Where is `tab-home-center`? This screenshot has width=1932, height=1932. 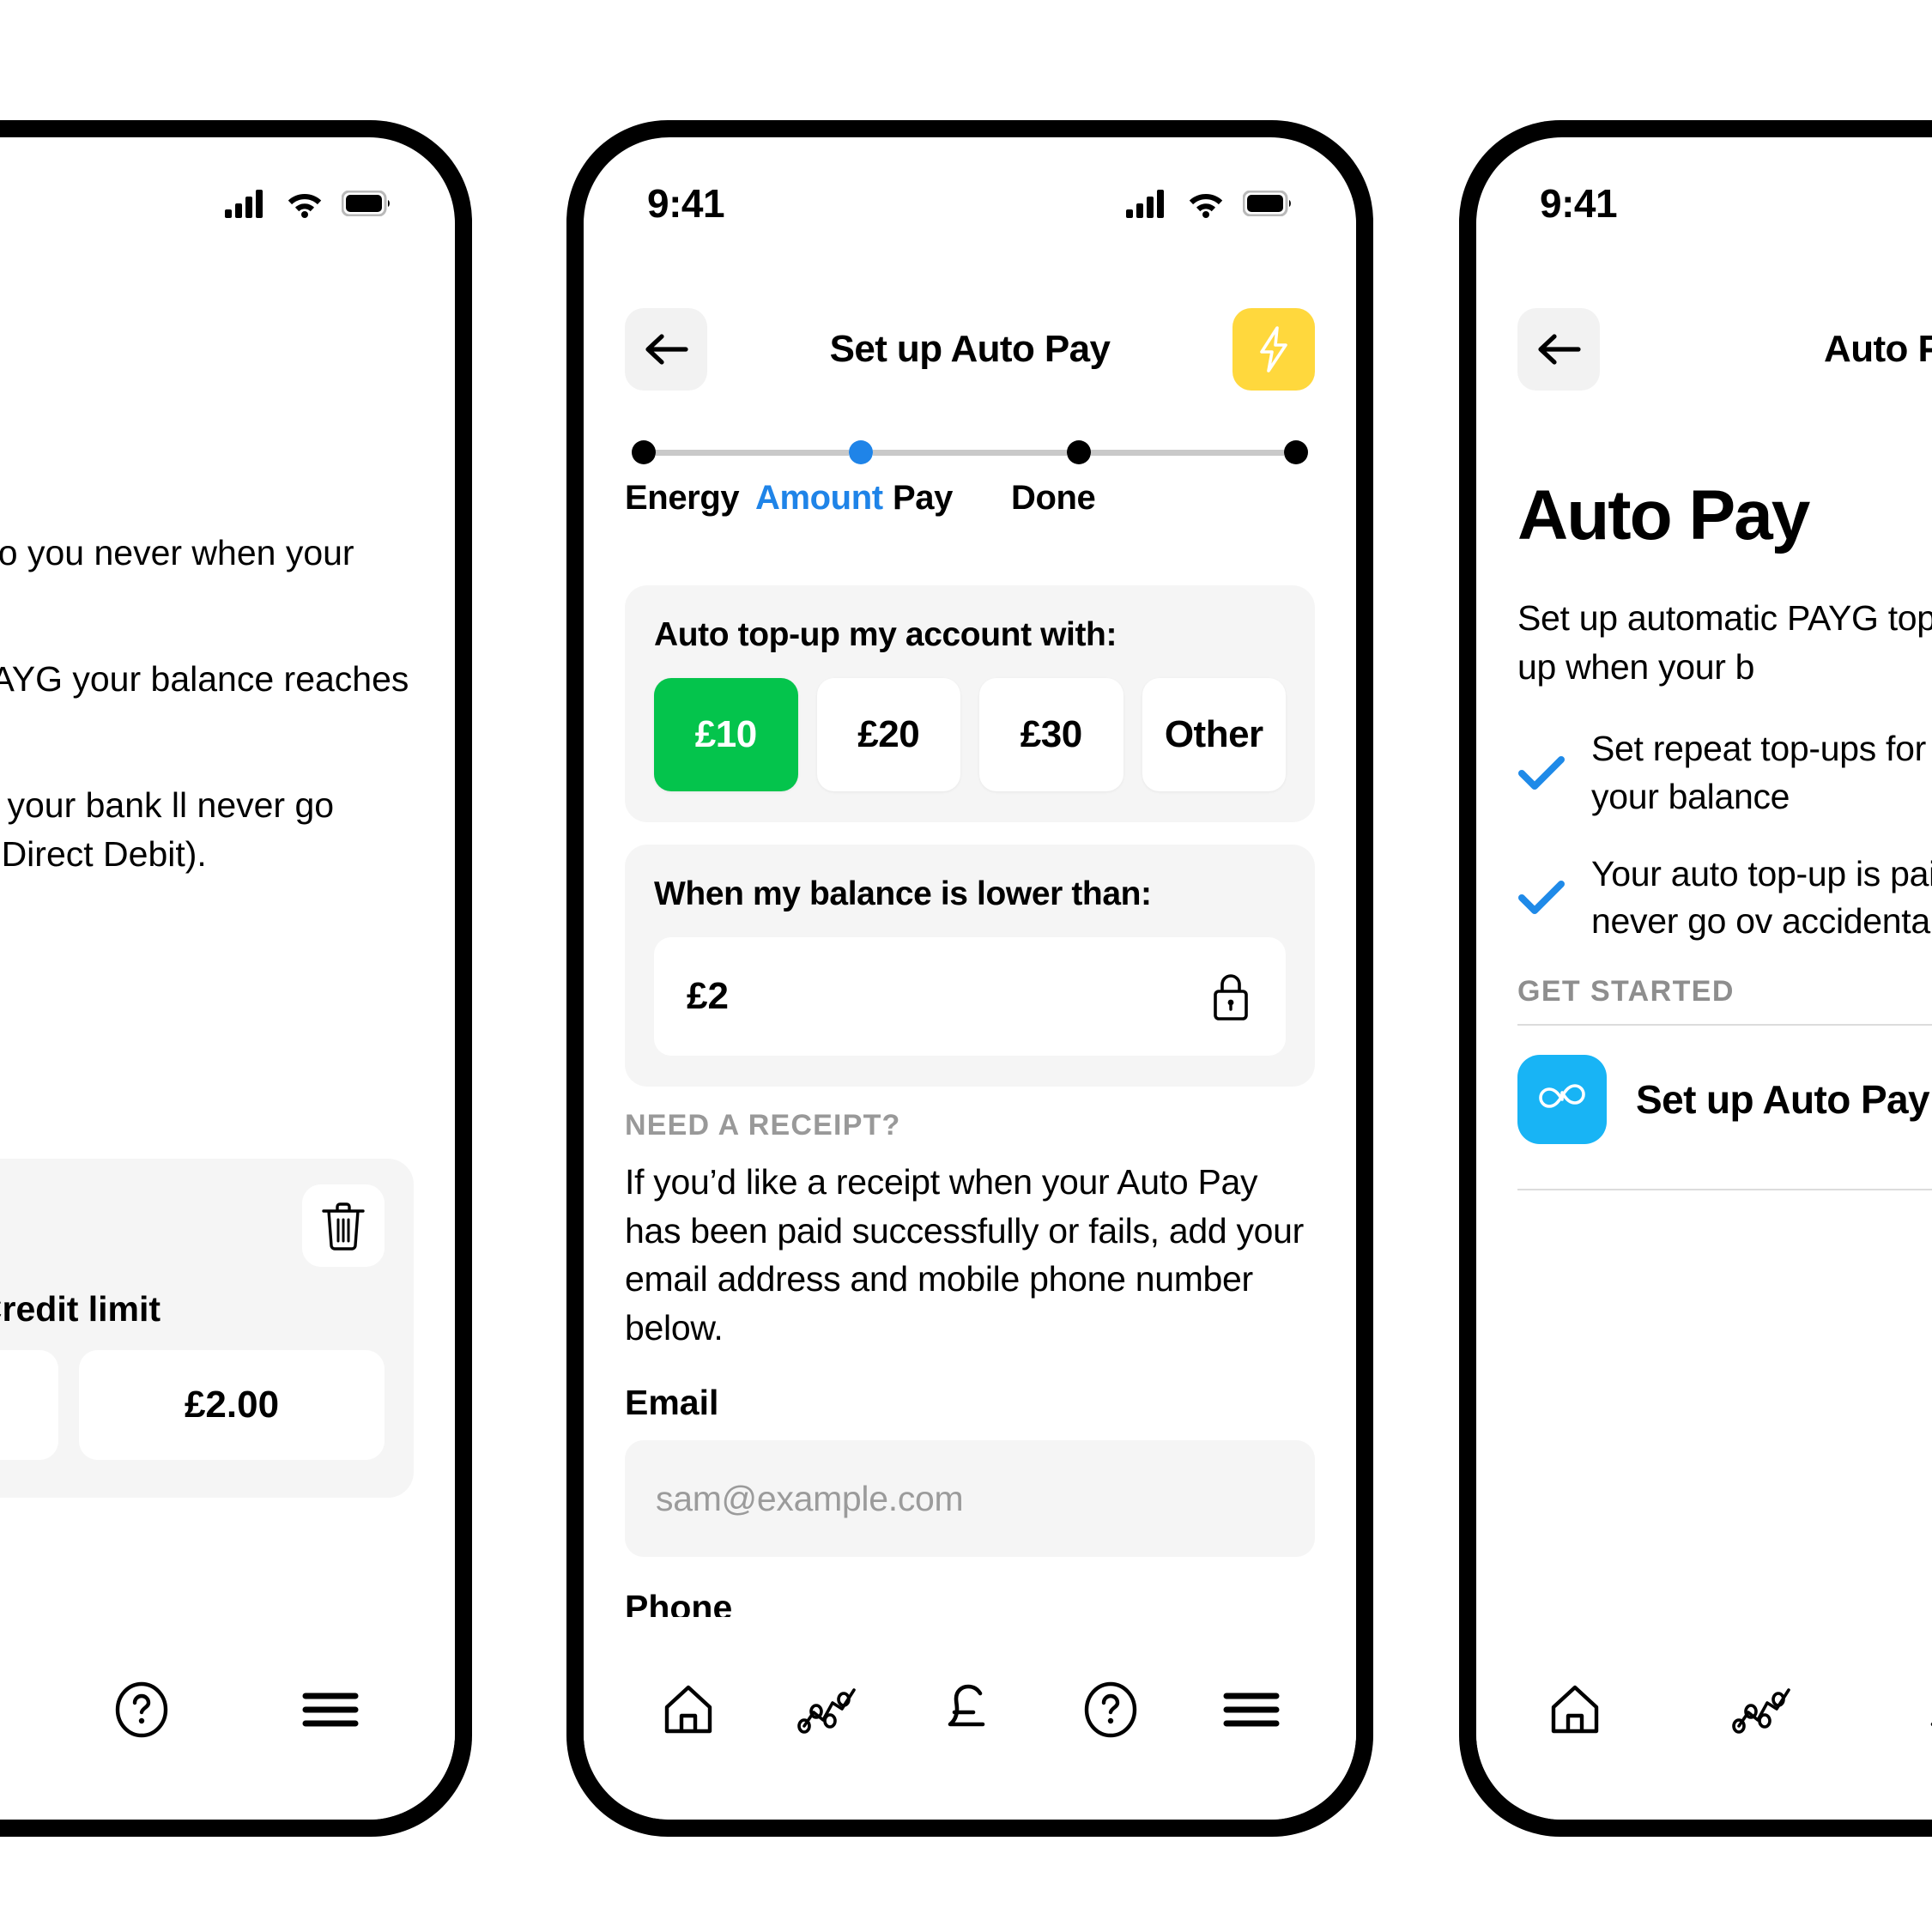
tab-home-center is located at coordinates (689, 1710).